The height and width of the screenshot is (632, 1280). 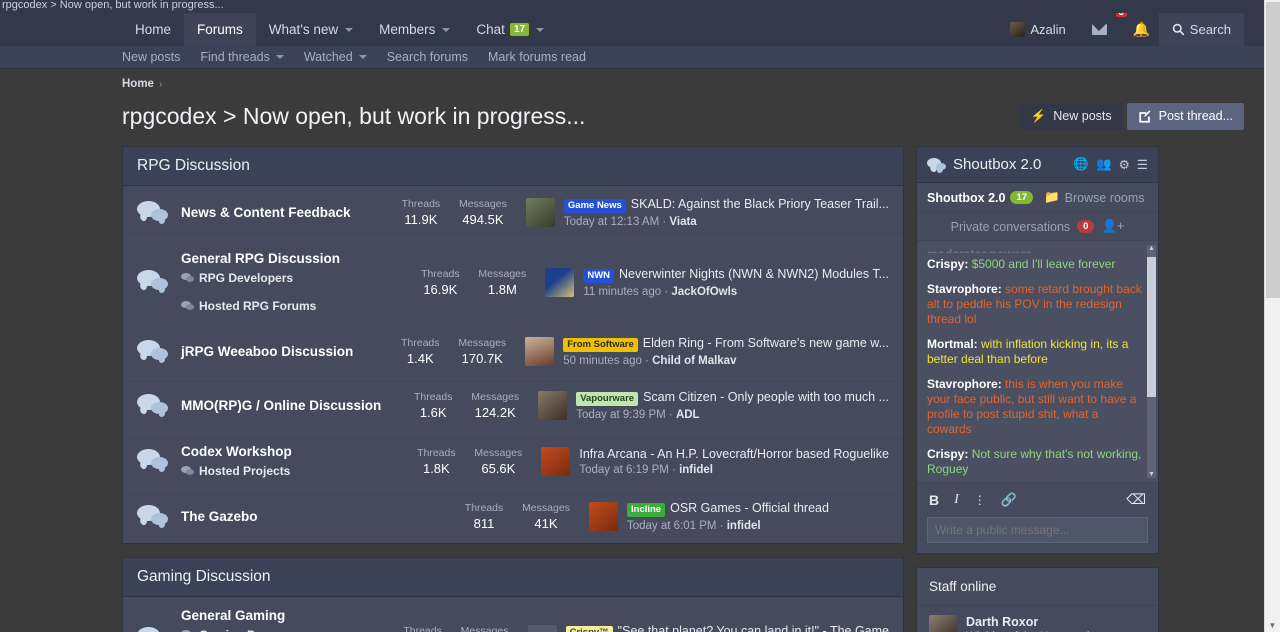 What do you see at coordinates (1136, 499) in the screenshot?
I see `eraser-icon: ⌫` at bounding box center [1136, 499].